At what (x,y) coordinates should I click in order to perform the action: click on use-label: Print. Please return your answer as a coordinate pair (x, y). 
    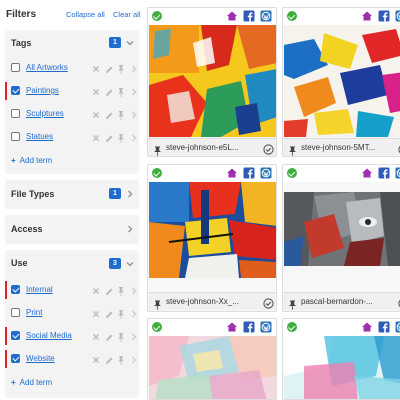
    Looking at the image, I should click on (34, 312).